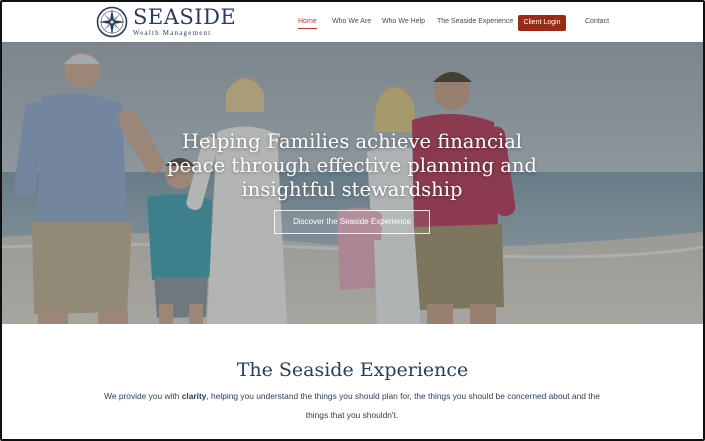 Image resolution: width=705 pixels, height=441 pixels. I want to click on hero-headline-line-1: Helping Families achieve financial, so click(352, 141).